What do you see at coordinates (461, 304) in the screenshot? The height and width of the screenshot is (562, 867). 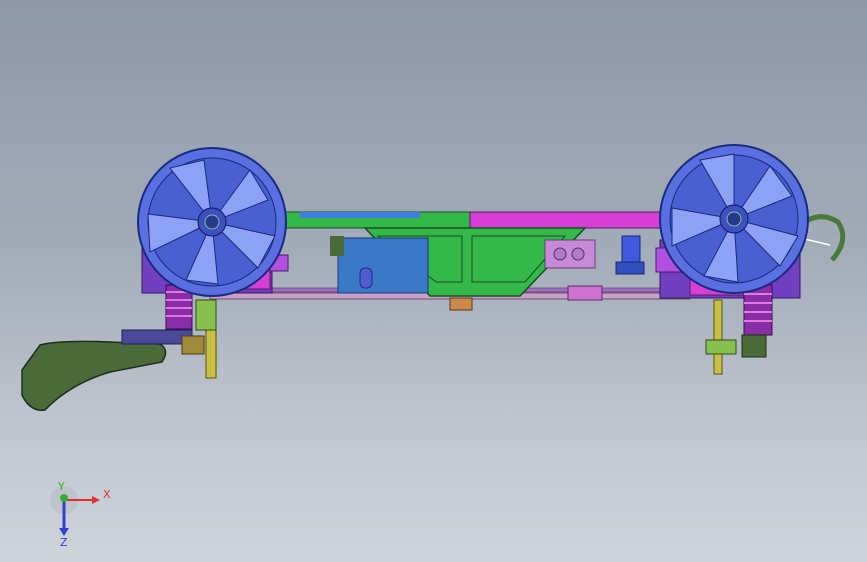 I see `center-bracket` at bounding box center [461, 304].